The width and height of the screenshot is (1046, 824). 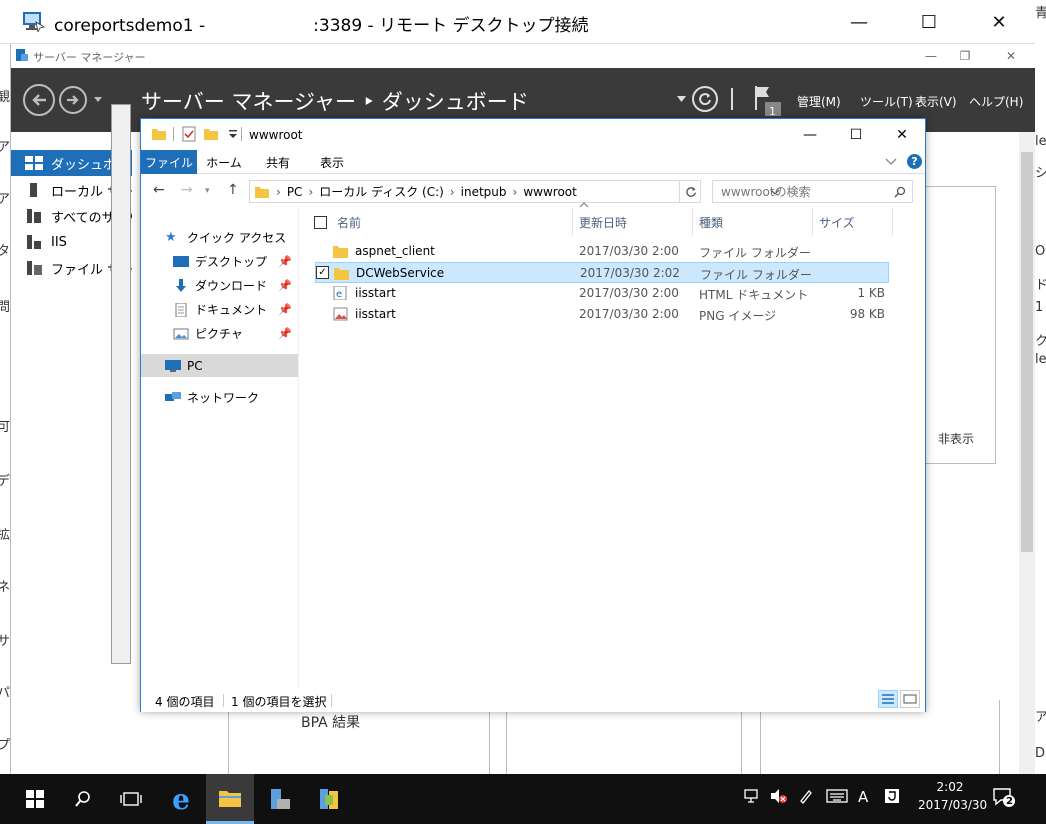 What do you see at coordinates (891, 162) in the screenshot?
I see `expand-ribbon-chevron-icon` at bounding box center [891, 162].